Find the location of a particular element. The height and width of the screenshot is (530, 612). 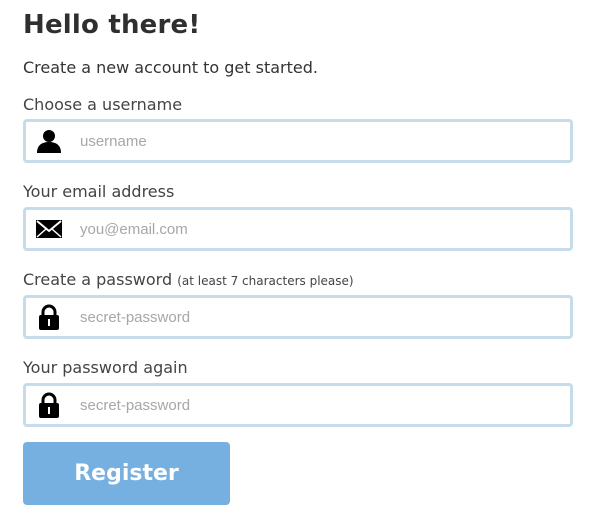

username-input is located at coordinates (320, 141).